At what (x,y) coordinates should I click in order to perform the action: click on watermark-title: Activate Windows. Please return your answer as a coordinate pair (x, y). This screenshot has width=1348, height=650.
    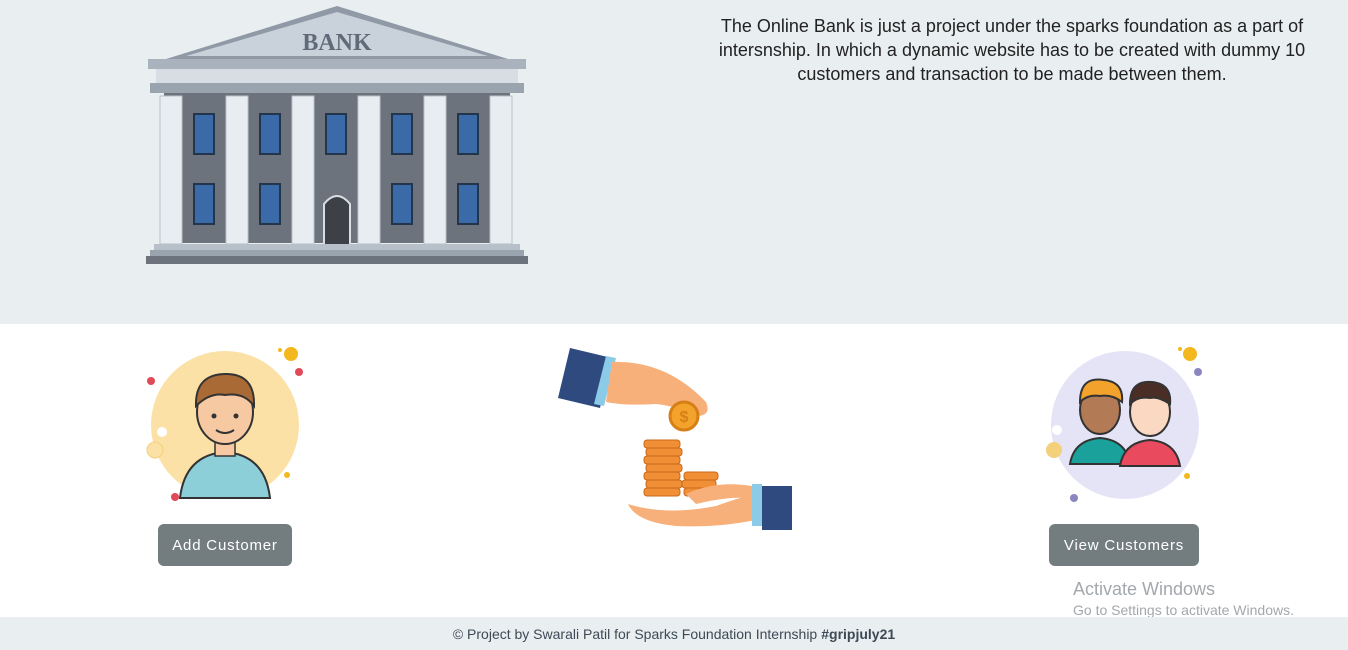
    Looking at the image, I should click on (1144, 589).